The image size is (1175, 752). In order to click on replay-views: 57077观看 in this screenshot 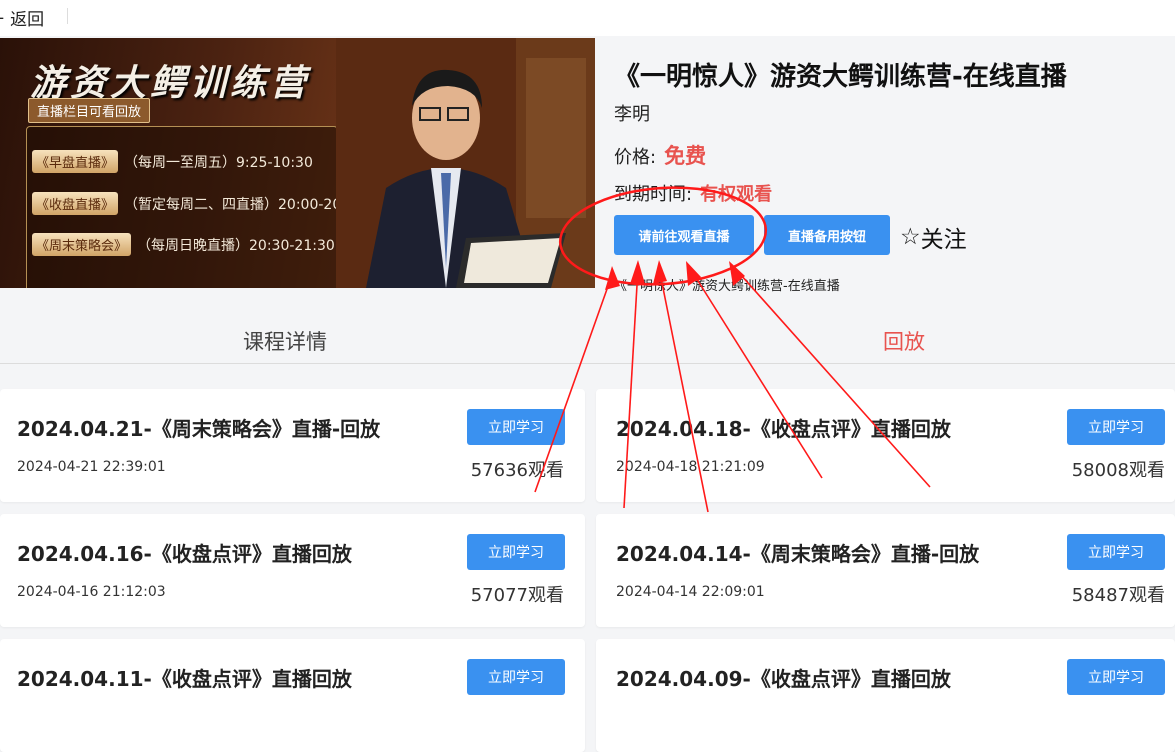, I will do `click(517, 595)`.